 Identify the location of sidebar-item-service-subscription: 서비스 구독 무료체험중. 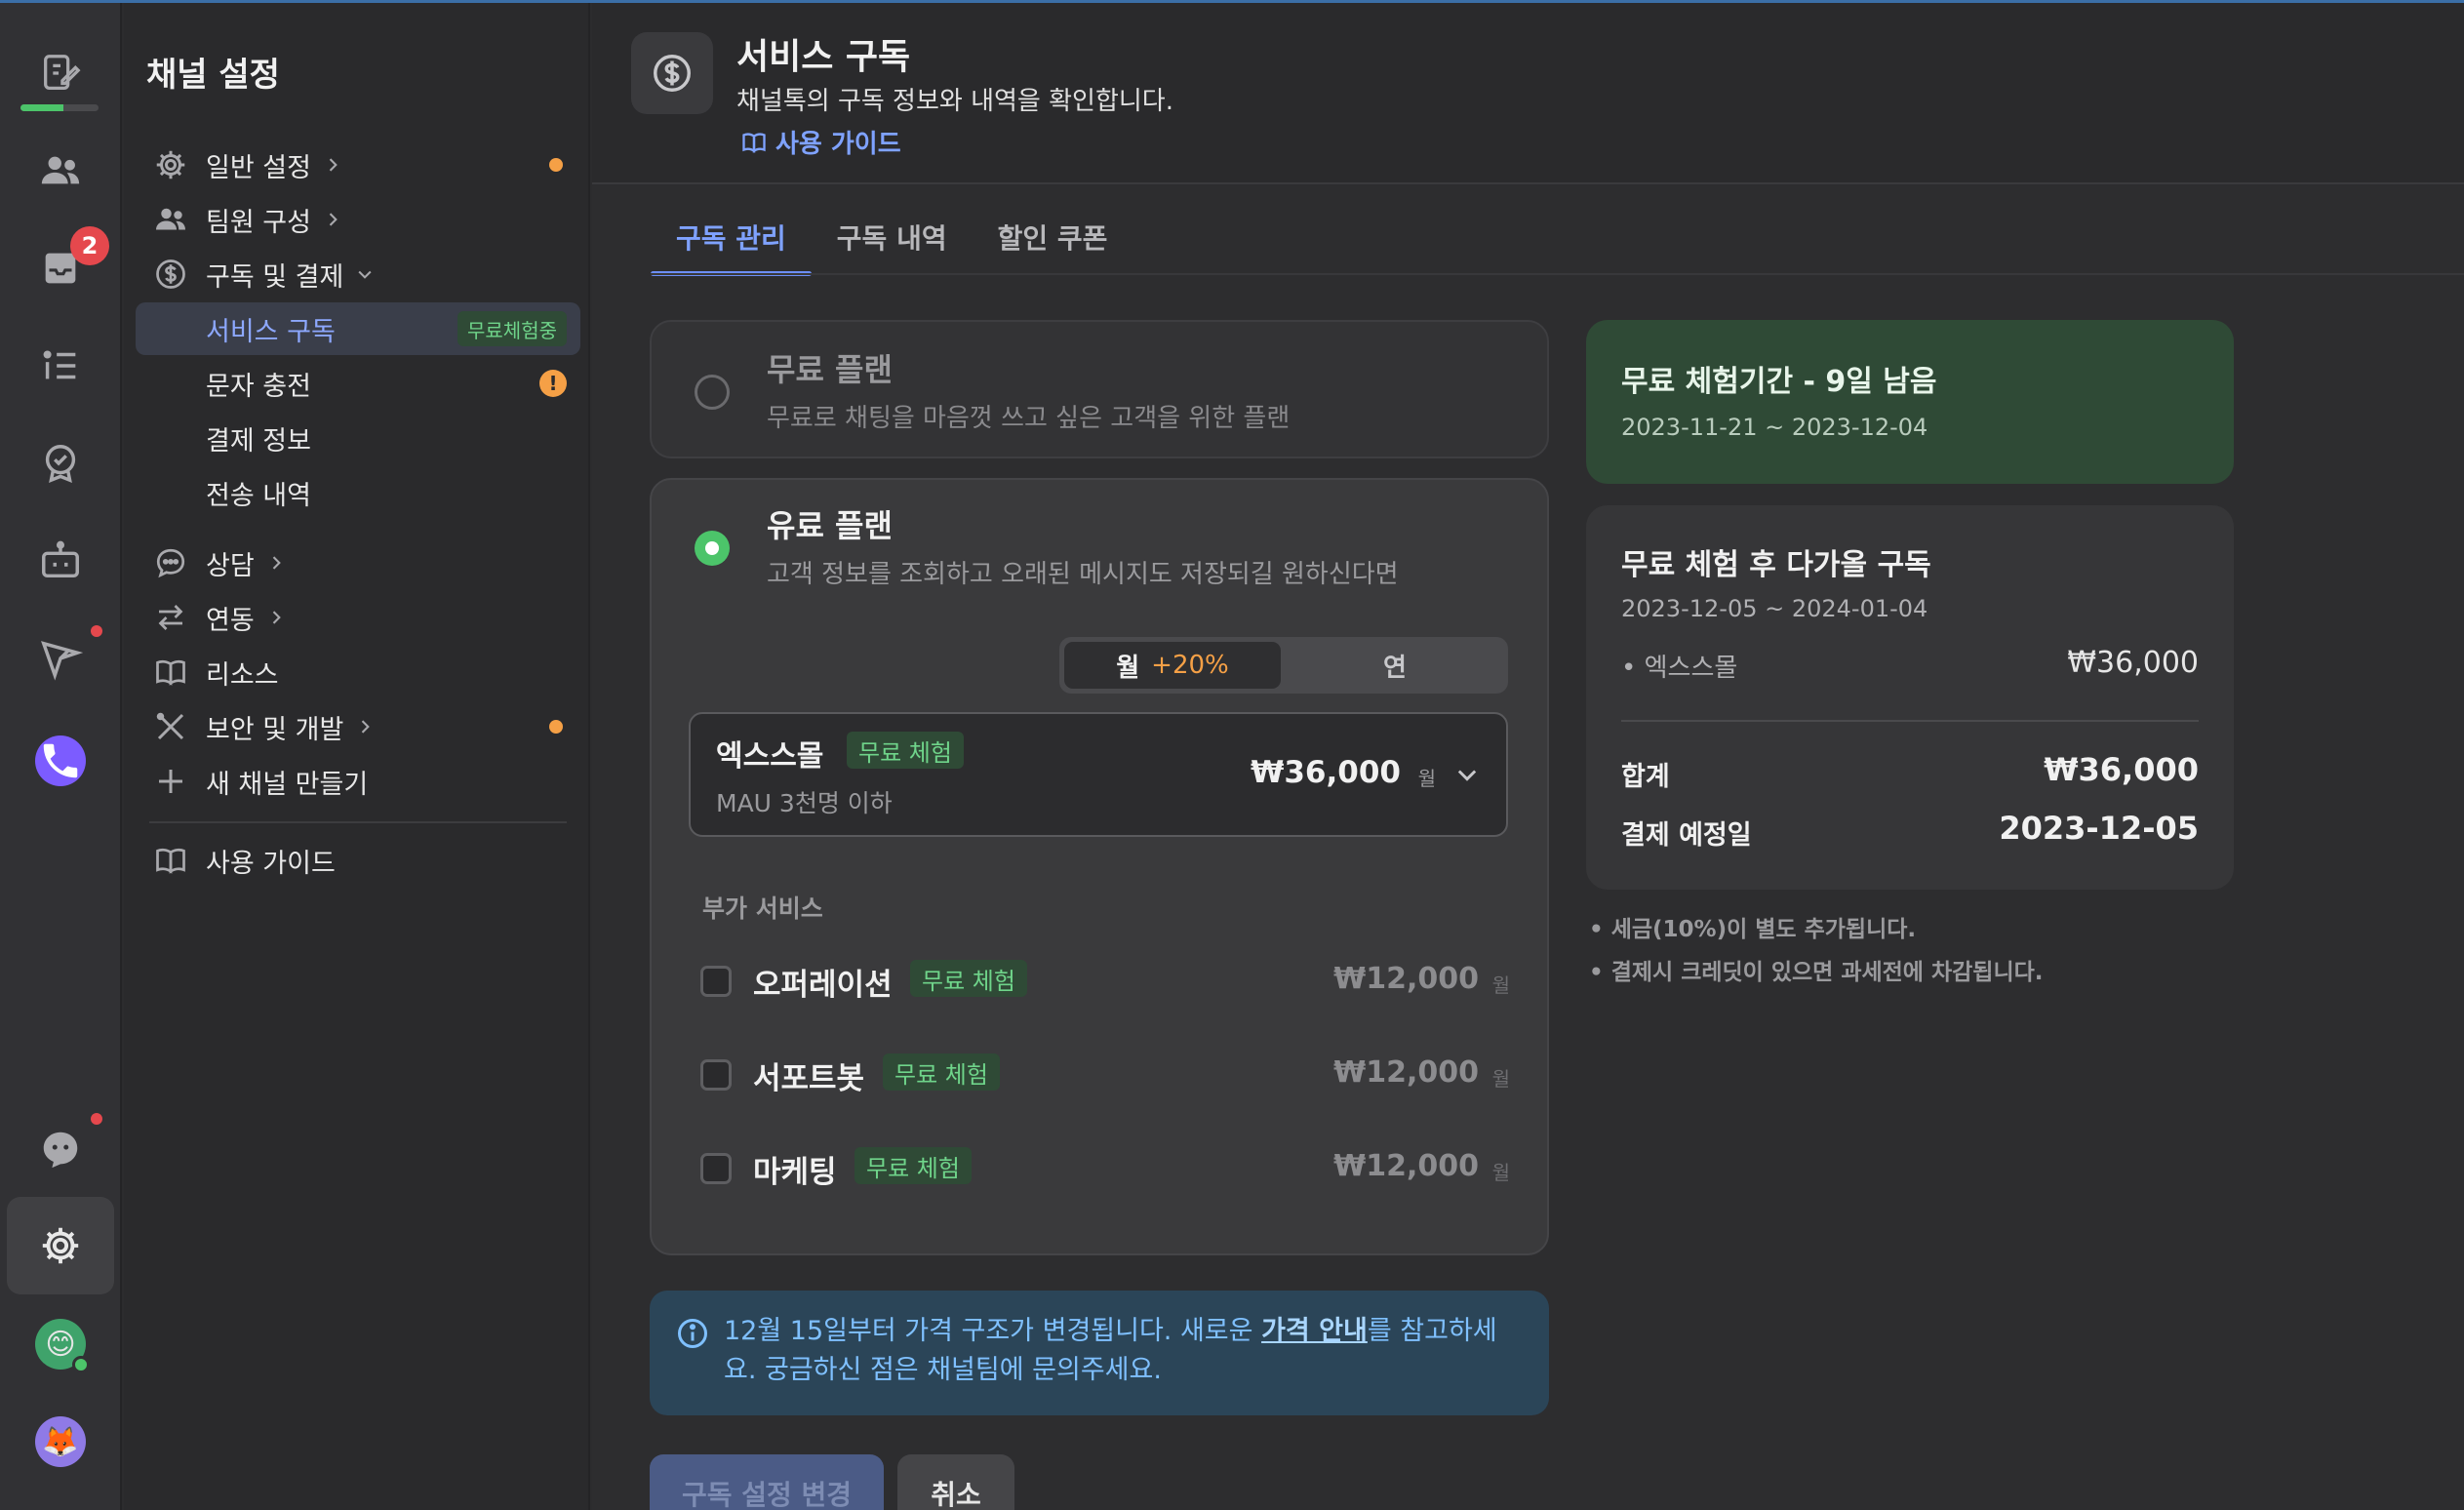
(358, 329).